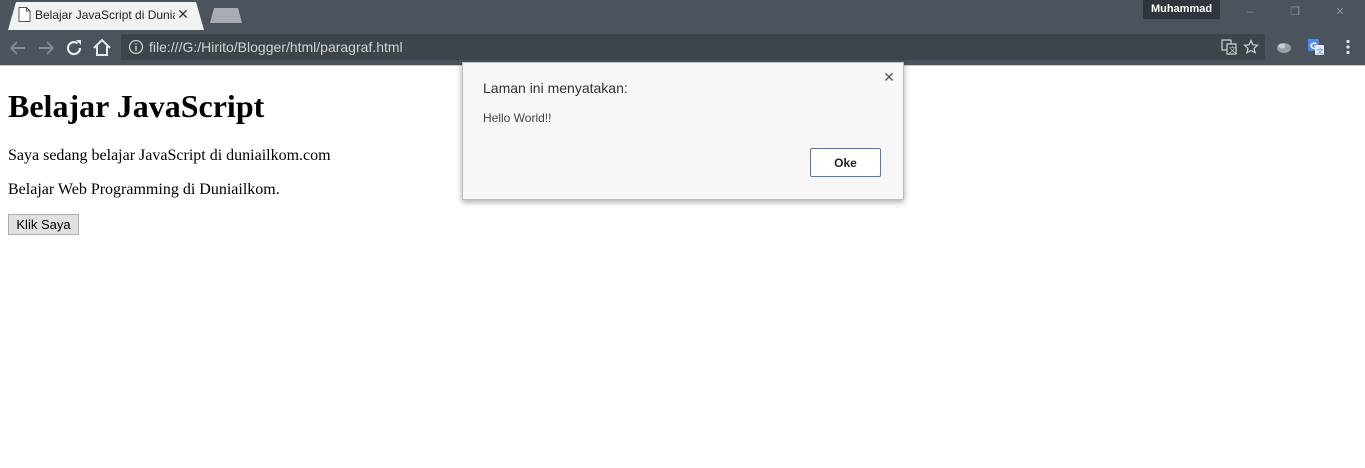  Describe the element at coordinates (1251, 47) in the screenshot. I see `star-icon` at that location.